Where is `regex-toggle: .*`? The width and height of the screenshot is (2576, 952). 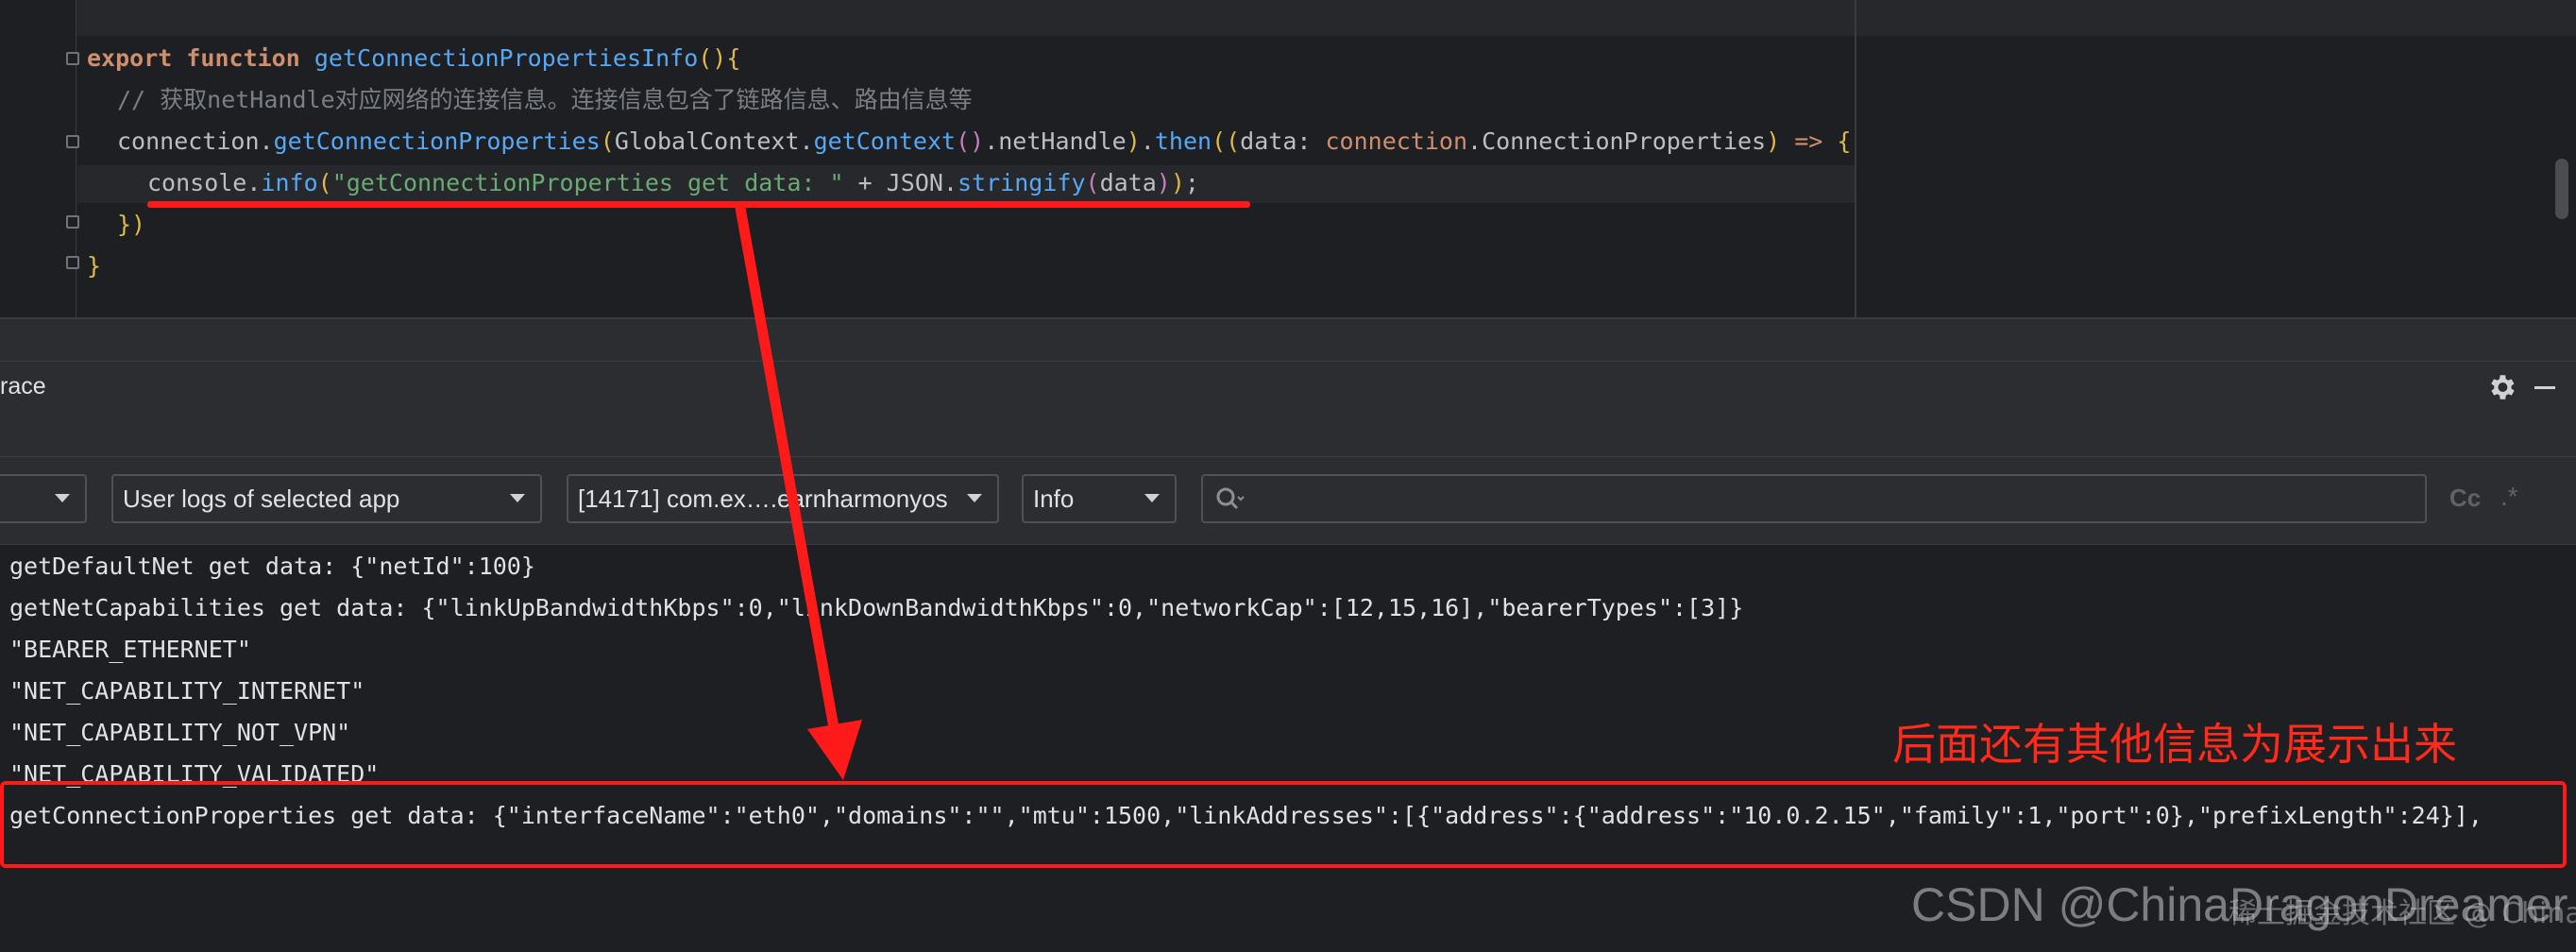
regex-toggle: .* is located at coordinates (2509, 497).